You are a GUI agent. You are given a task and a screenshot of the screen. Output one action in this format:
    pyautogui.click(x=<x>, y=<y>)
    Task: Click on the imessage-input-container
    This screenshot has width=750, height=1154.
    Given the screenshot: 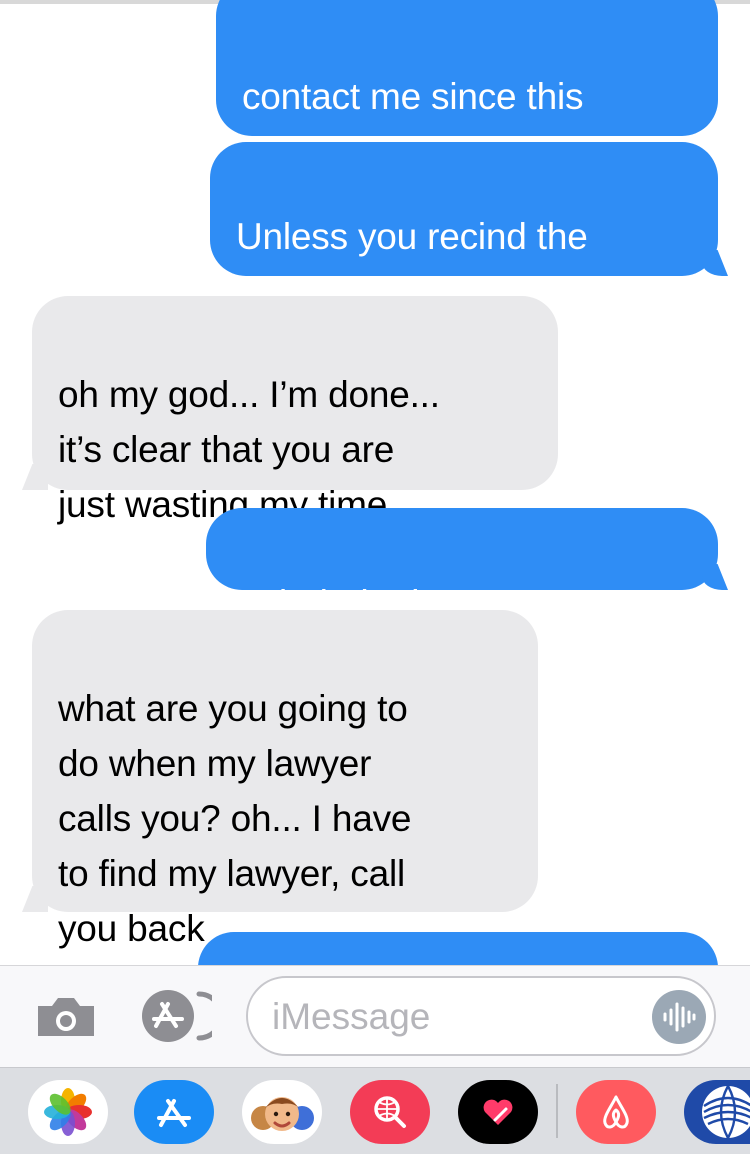 What is the action you would take?
    pyautogui.click(x=481, y=1016)
    